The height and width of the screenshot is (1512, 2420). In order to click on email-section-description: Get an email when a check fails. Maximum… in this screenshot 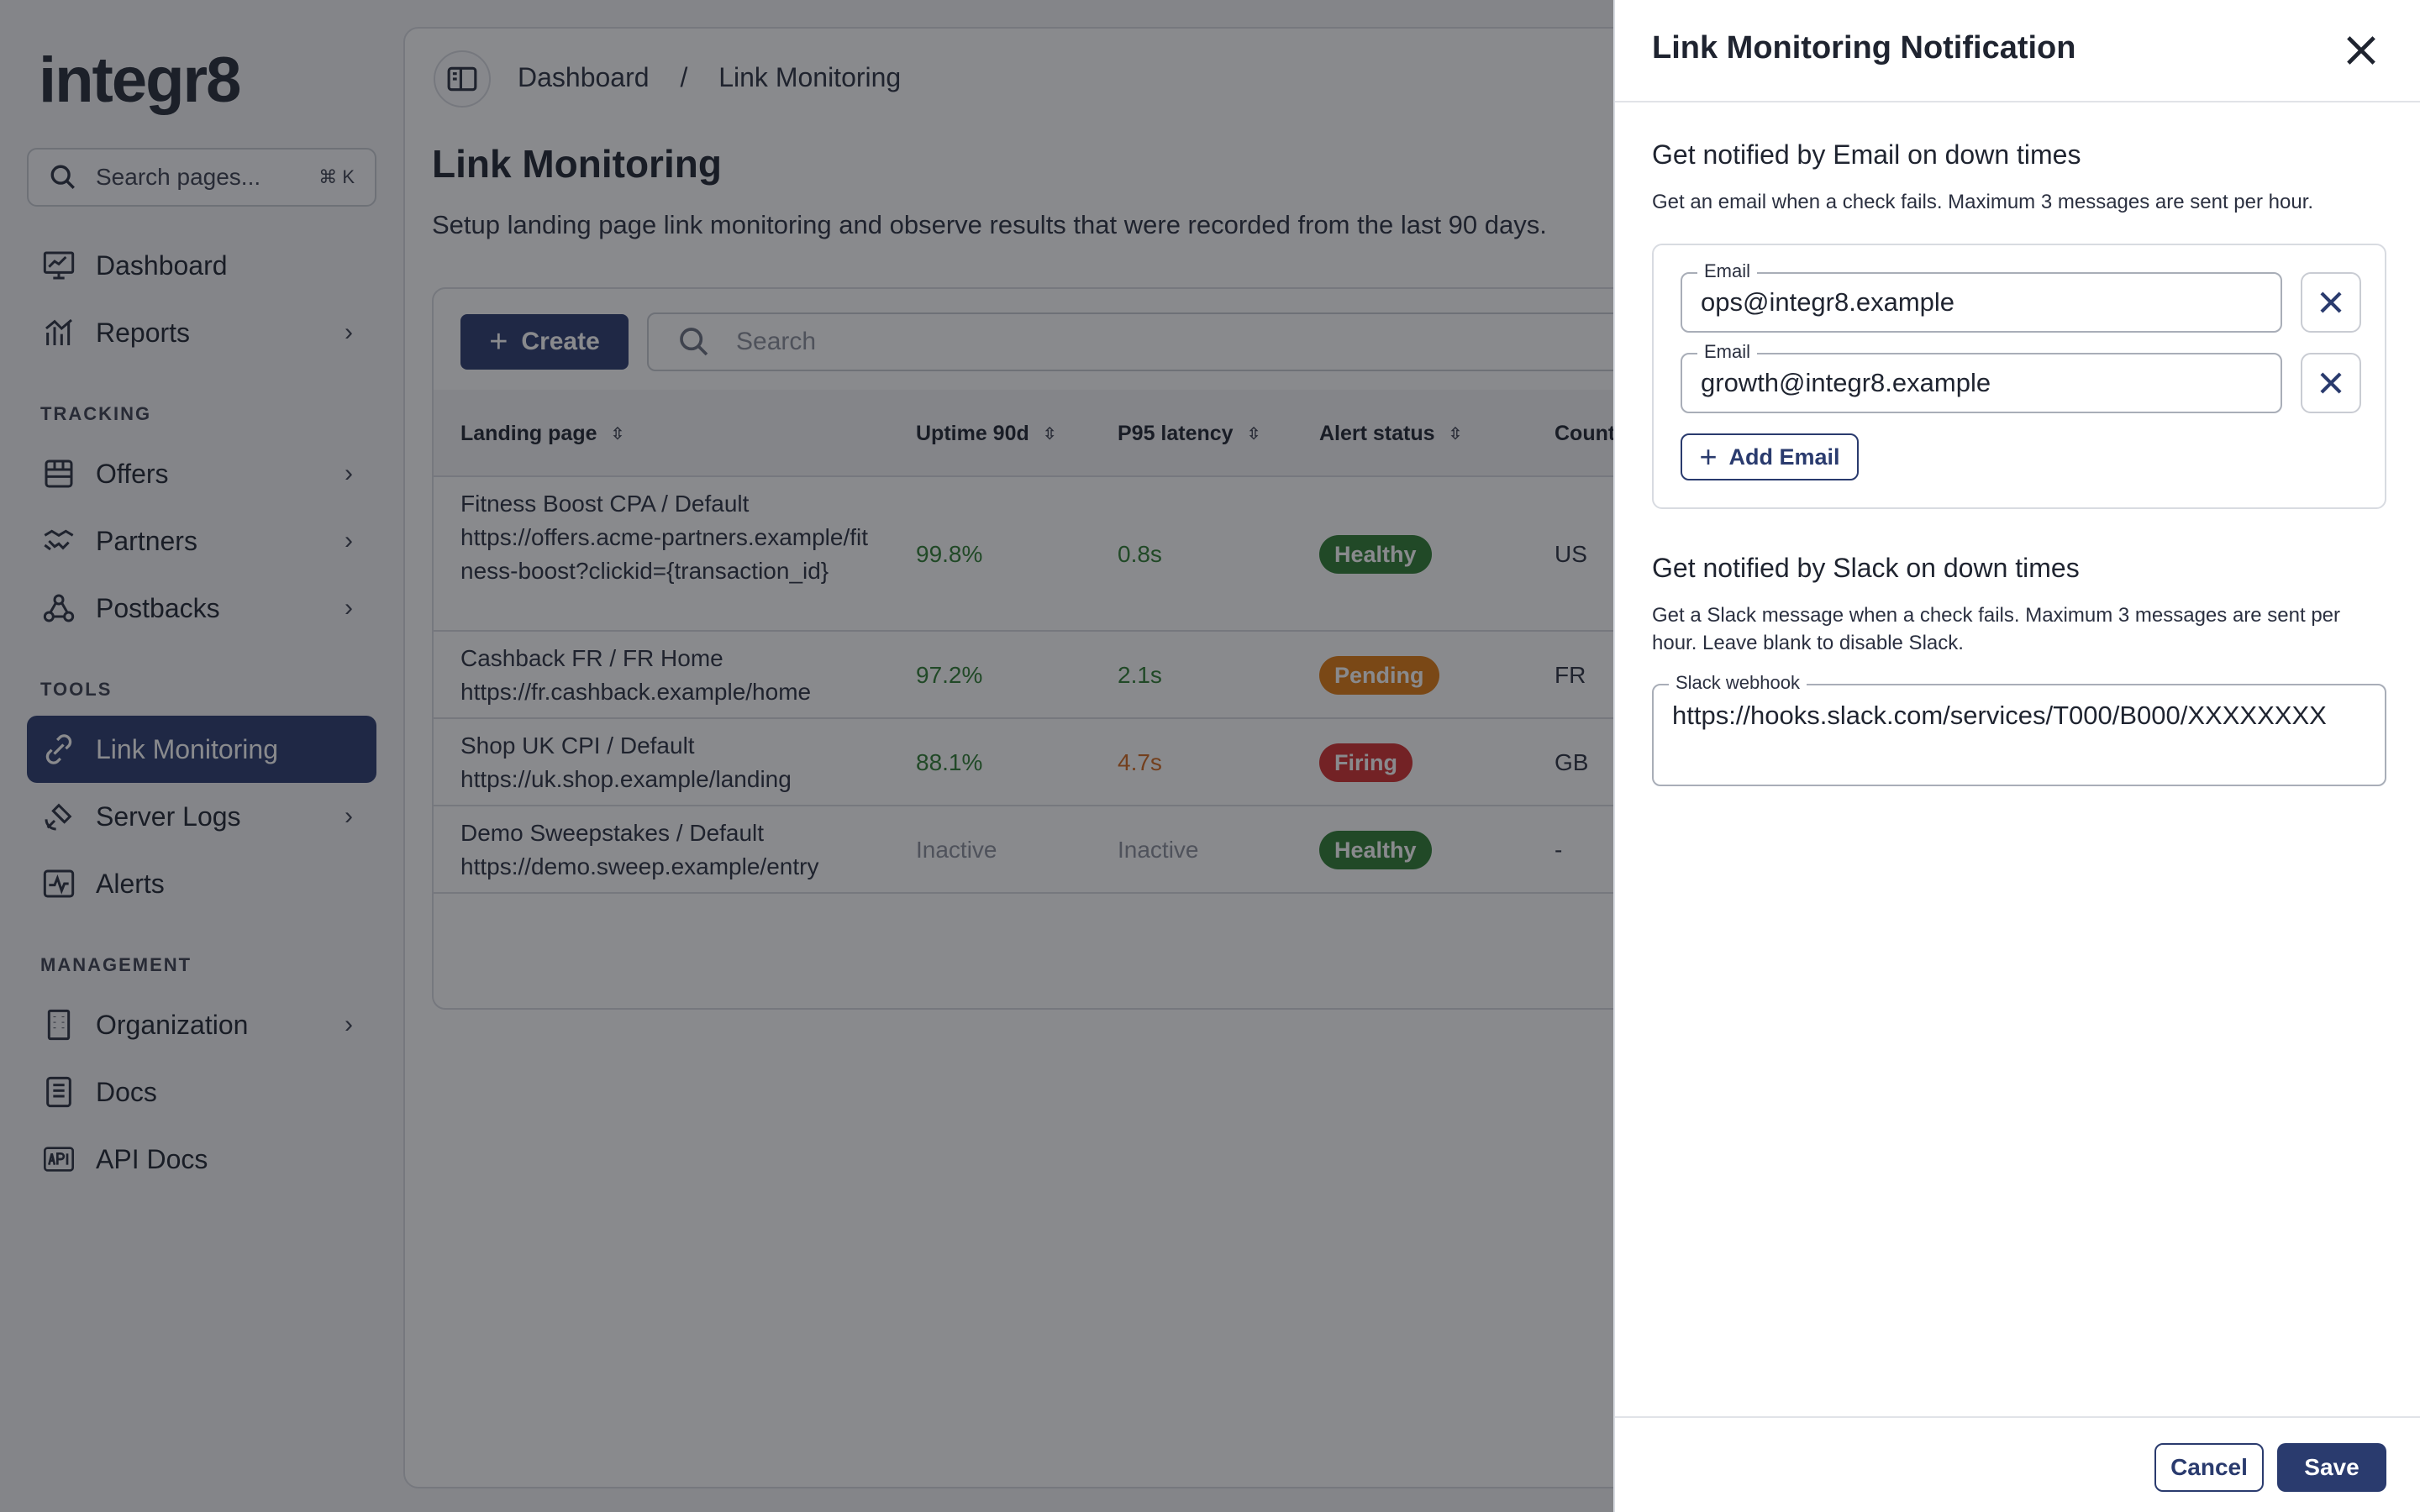, I will do `click(1983, 202)`.